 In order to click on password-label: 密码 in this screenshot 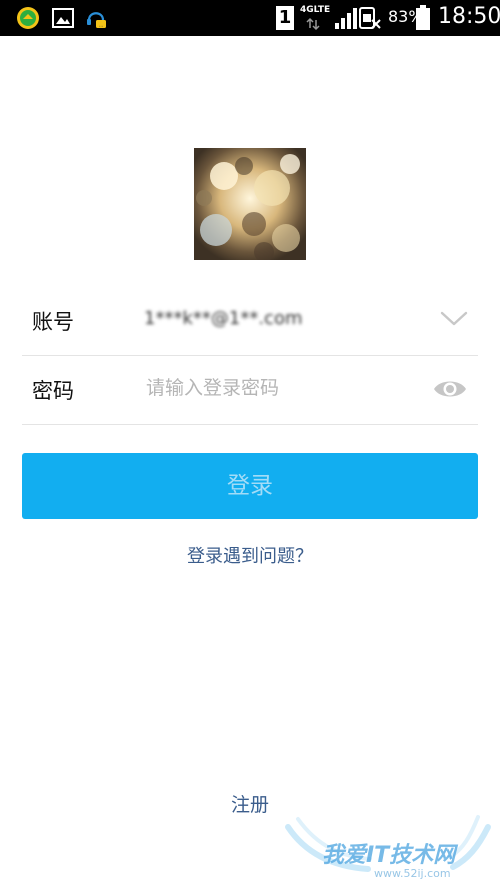, I will do `click(53, 391)`.